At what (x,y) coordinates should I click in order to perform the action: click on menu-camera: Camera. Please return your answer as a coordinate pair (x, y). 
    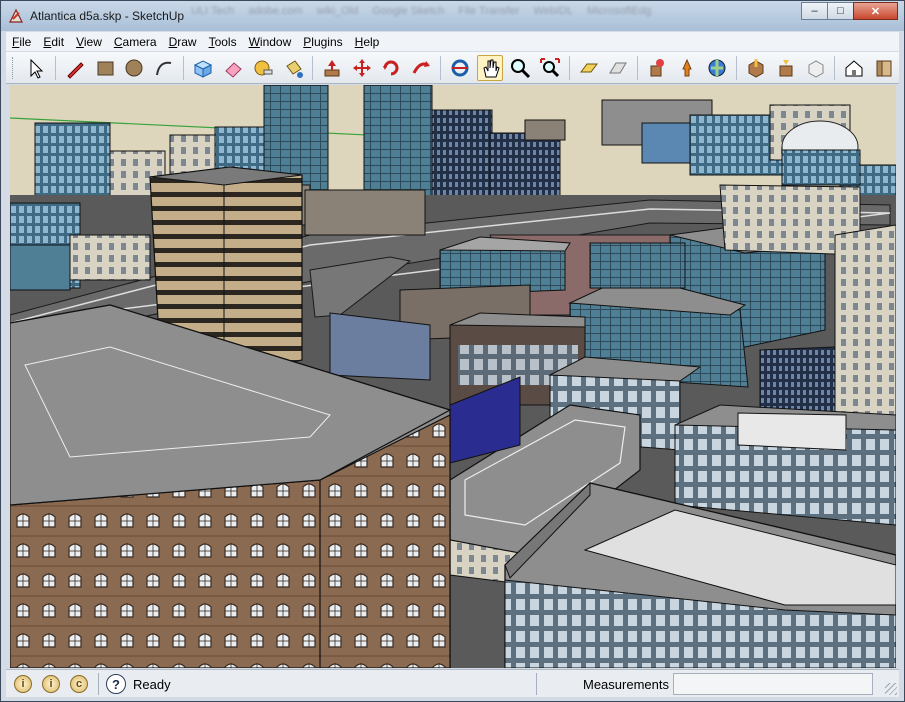
    Looking at the image, I should click on (135, 42).